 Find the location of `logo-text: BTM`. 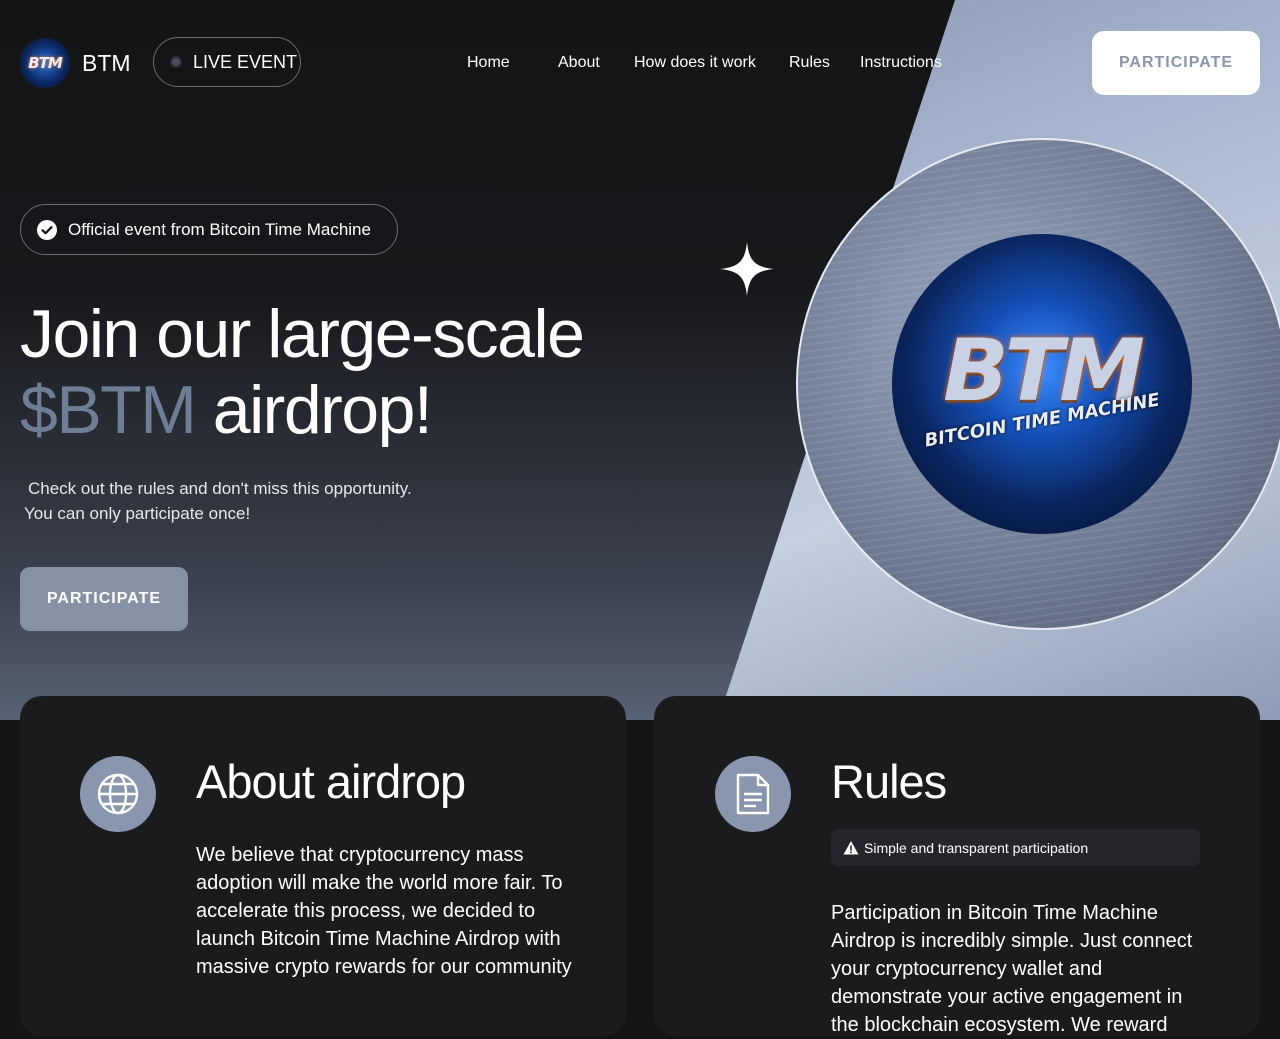

logo-text: BTM is located at coordinates (45, 63).